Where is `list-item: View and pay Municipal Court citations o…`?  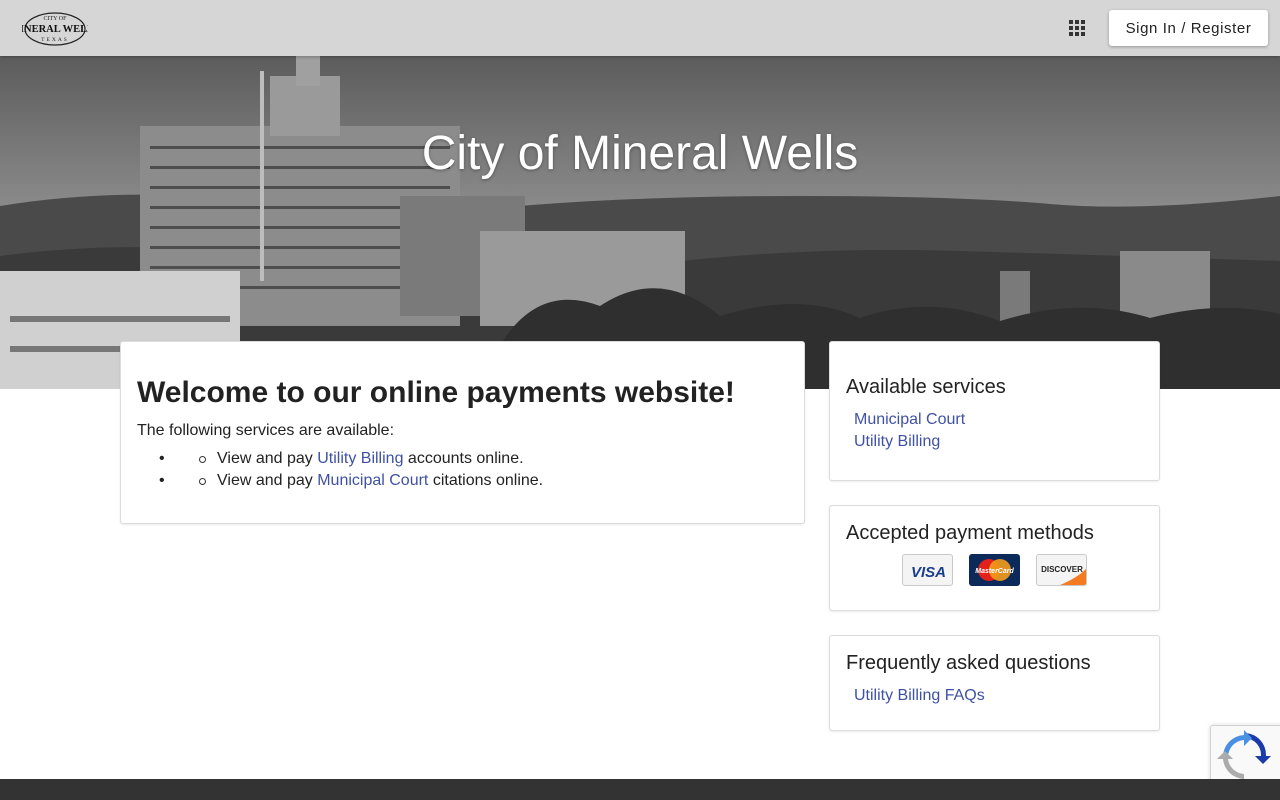 list-item: View and pay Municipal Court citations o… is located at coordinates (462, 481).